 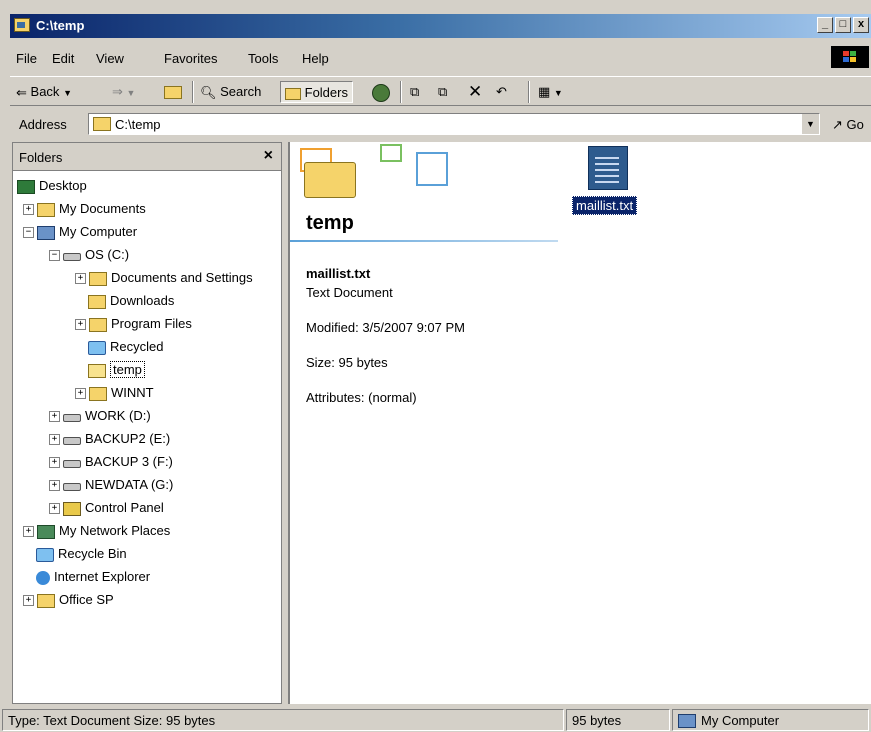 I want to click on tree-item-work-d: + WORK (D:), so click(x=100, y=416).